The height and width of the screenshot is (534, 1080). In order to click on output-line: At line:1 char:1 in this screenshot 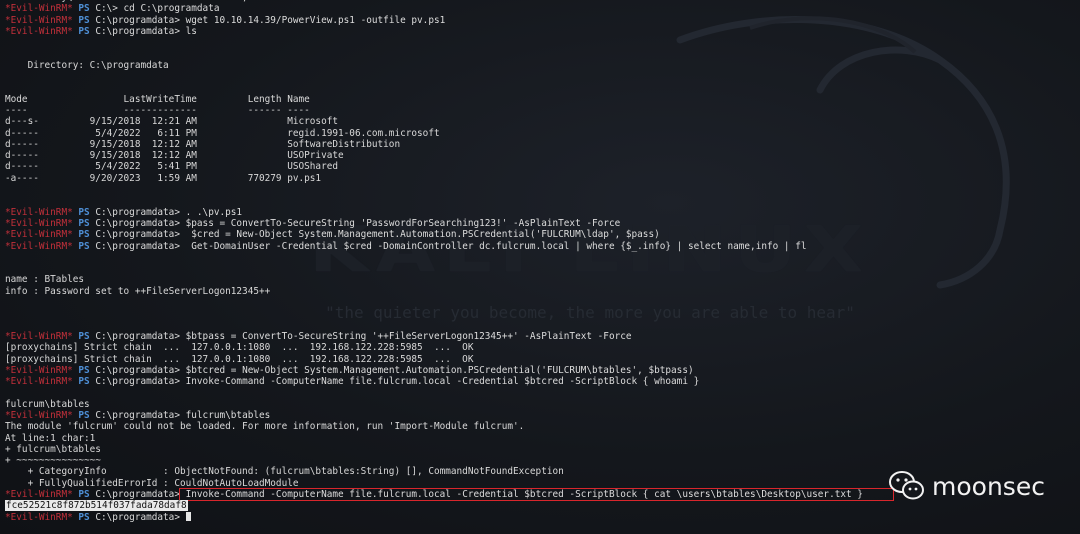, I will do `click(540, 438)`.